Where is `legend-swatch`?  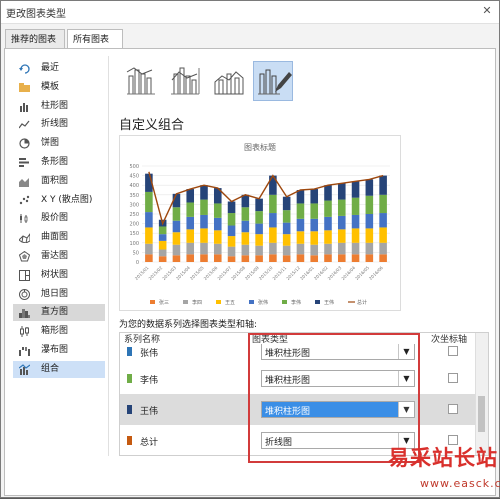 legend-swatch is located at coordinates (152, 302).